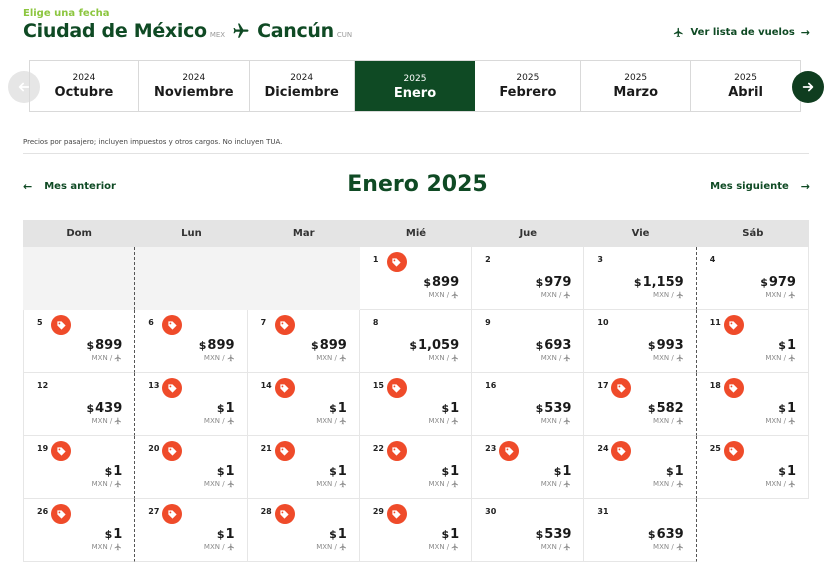 The width and height of the screenshot is (835, 567). What do you see at coordinates (752, 404) in the screenshot?
I see `calendar-day: 18 $1 MXN /` at bounding box center [752, 404].